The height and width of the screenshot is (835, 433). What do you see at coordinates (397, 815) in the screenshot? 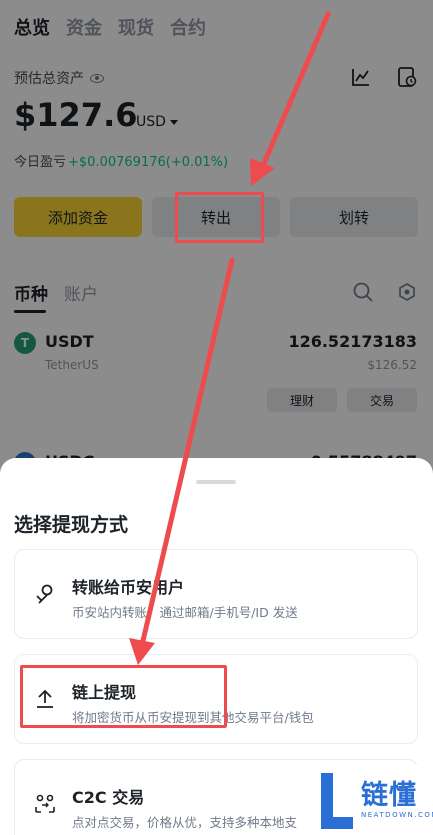
I see `watermark-url: NEATDOWN.COM` at bounding box center [397, 815].